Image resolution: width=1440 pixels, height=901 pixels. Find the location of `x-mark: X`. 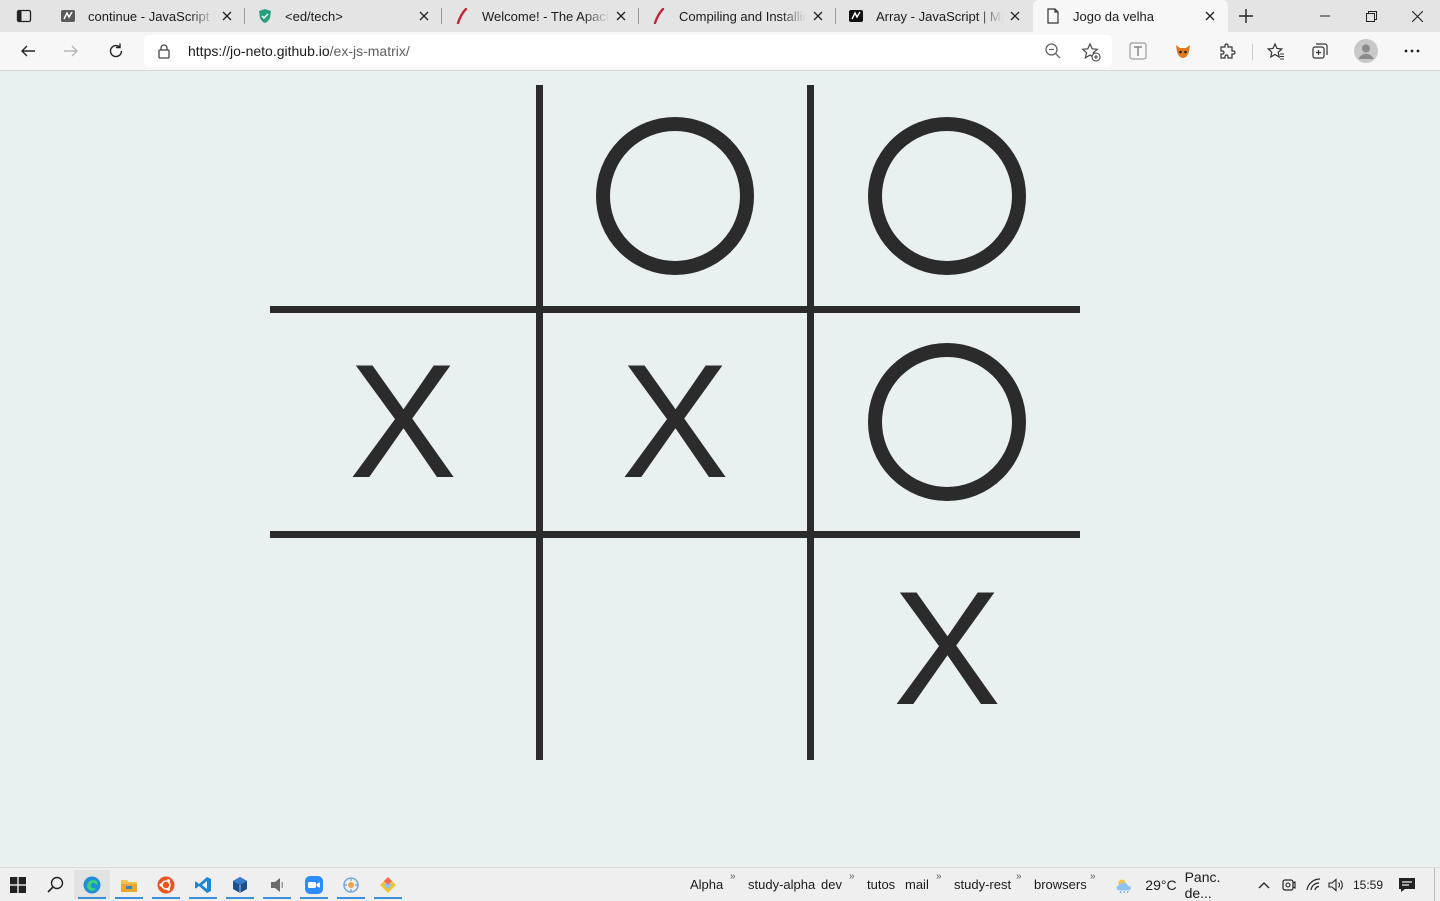

x-mark: X is located at coordinates (675, 421).